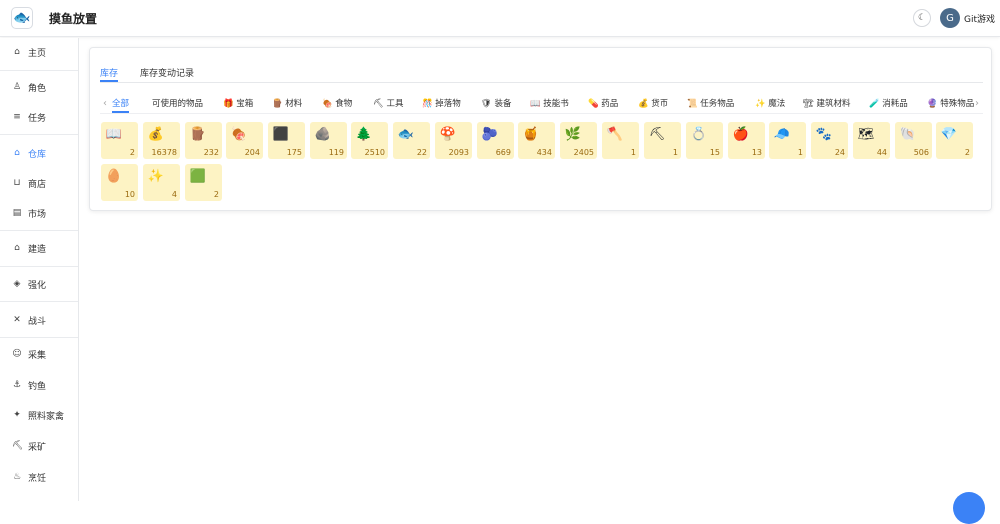 Image resolution: width=1000 pixels, height=524 pixels. I want to click on category-all: 全部, so click(120, 103).